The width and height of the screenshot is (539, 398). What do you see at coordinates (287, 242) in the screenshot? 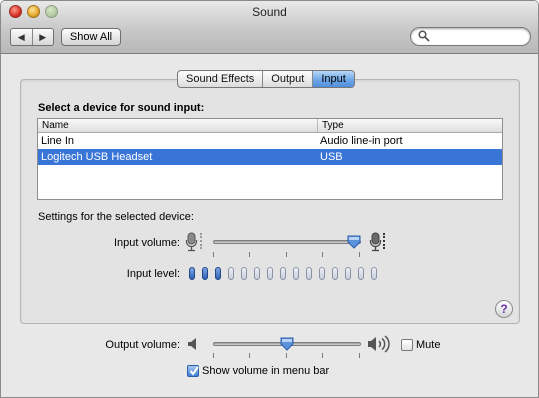
I see `input-volume-slider` at bounding box center [287, 242].